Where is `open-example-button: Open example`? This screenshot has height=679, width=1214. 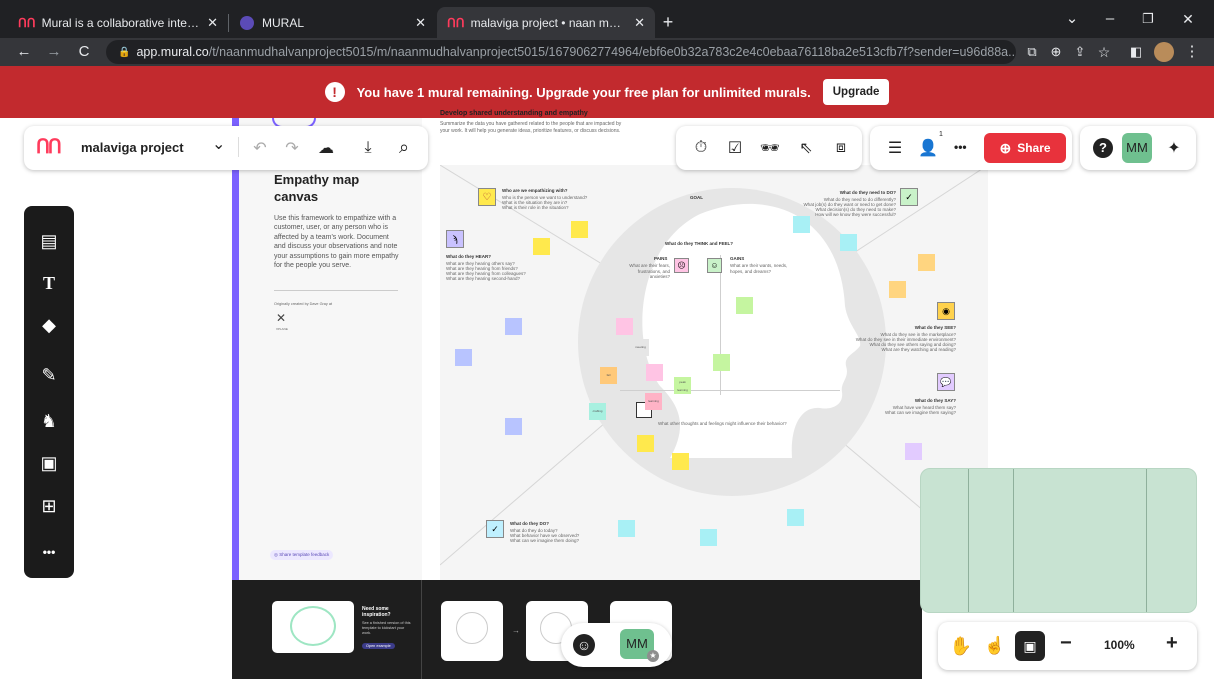 open-example-button: Open example is located at coordinates (378, 646).